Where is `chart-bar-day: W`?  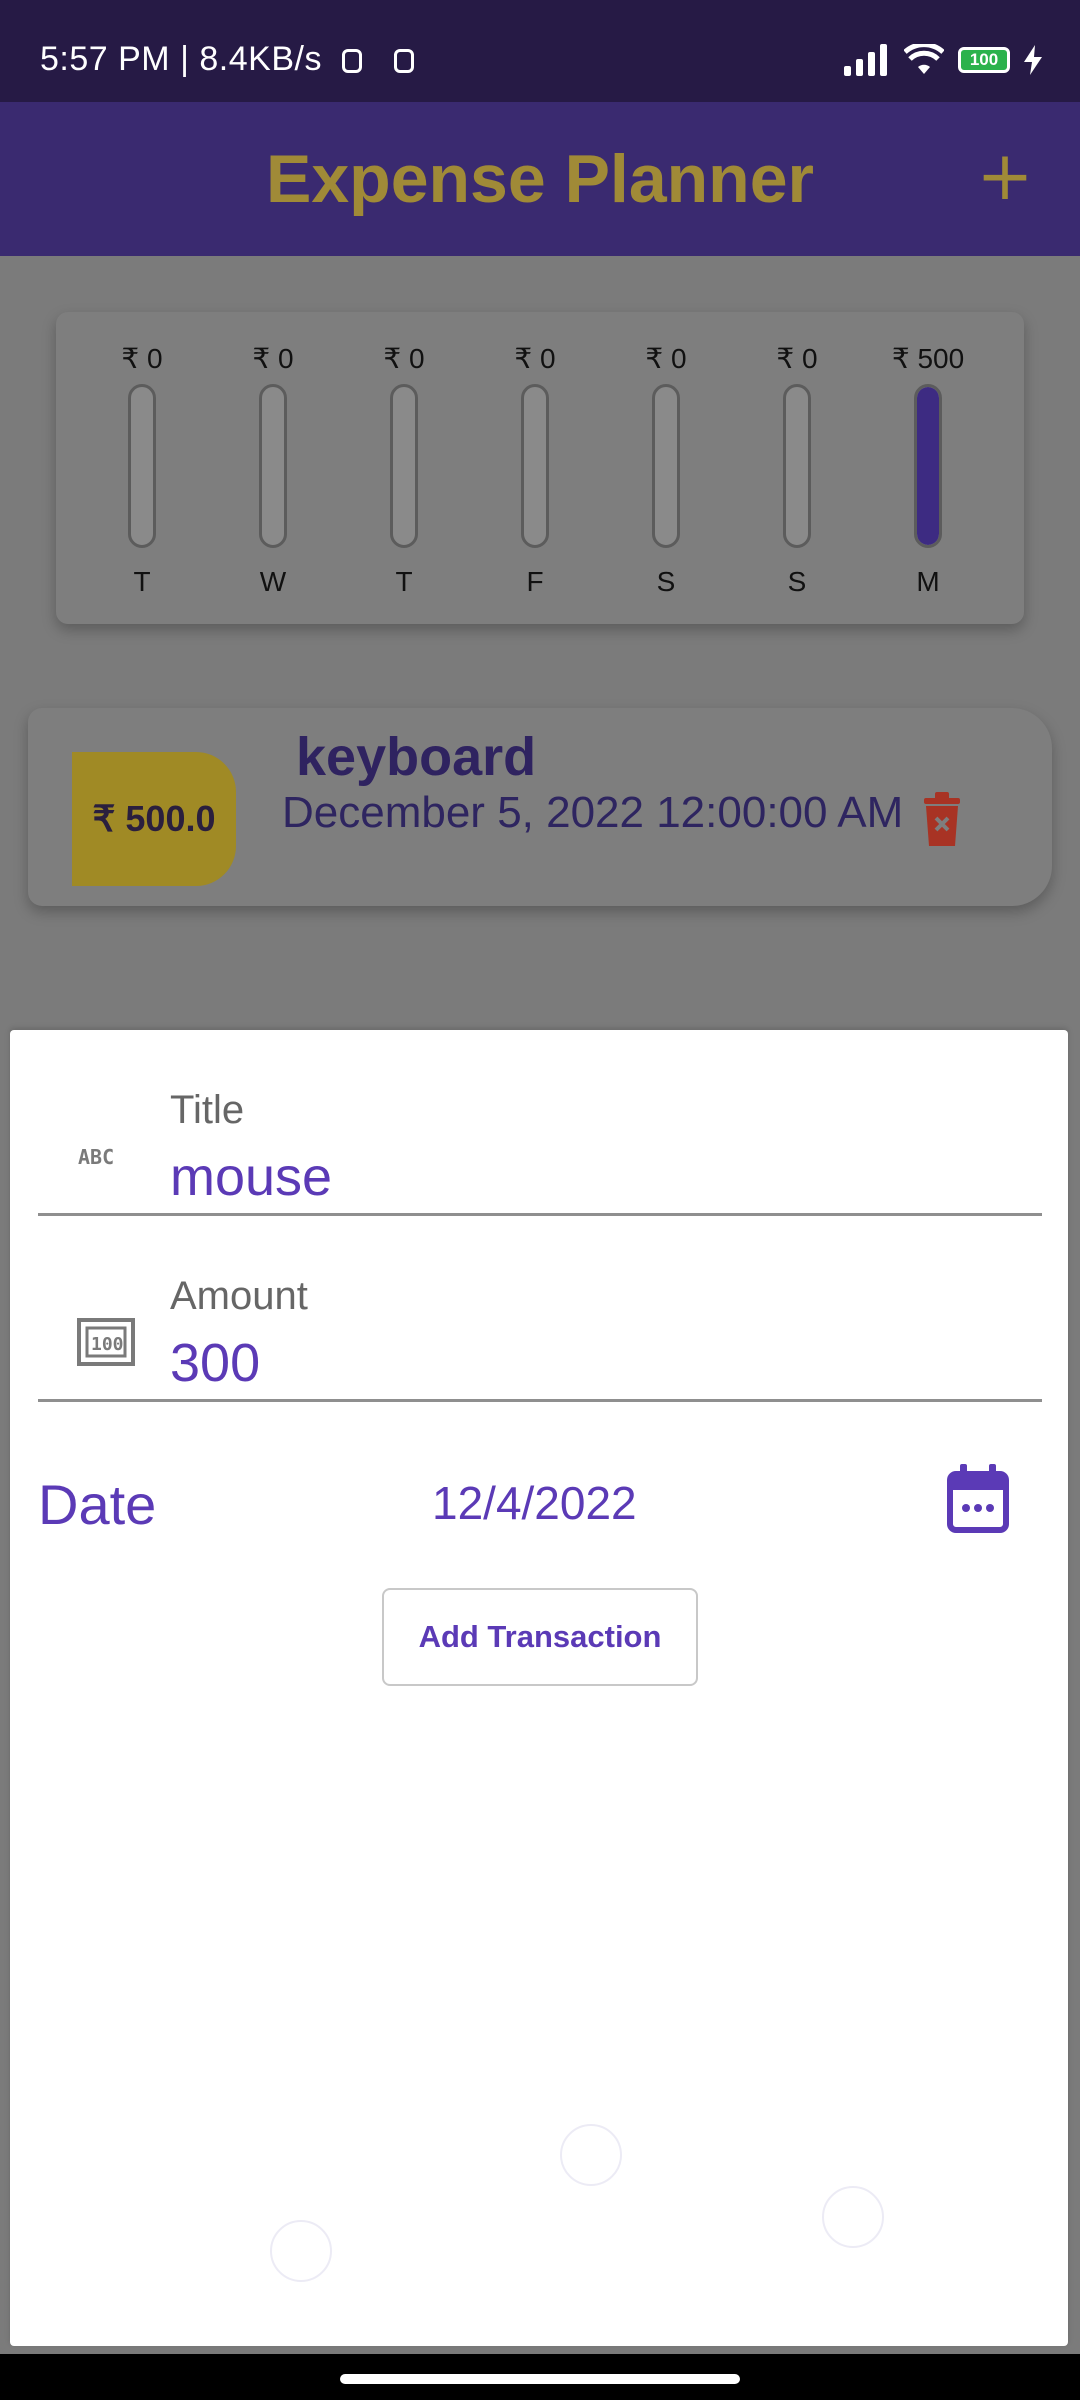 chart-bar-day: W is located at coordinates (273, 581).